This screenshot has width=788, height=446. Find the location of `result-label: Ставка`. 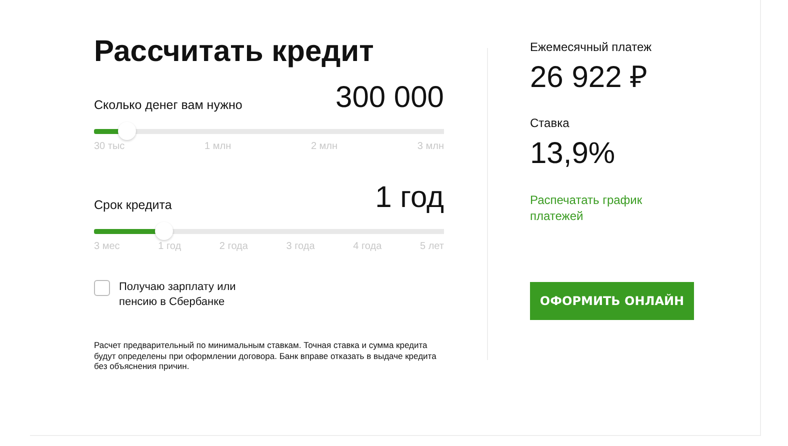

result-label: Ставка is located at coordinates (550, 123).